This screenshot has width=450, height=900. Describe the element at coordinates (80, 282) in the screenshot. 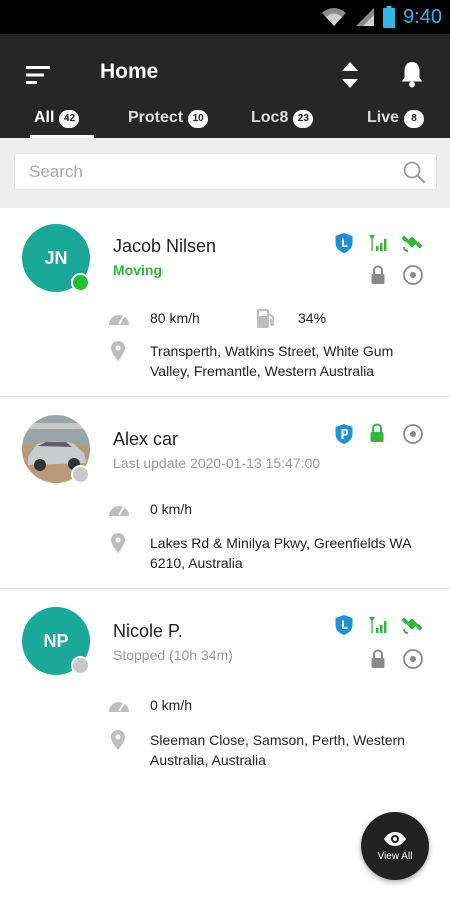

I see `online-status-dot` at that location.